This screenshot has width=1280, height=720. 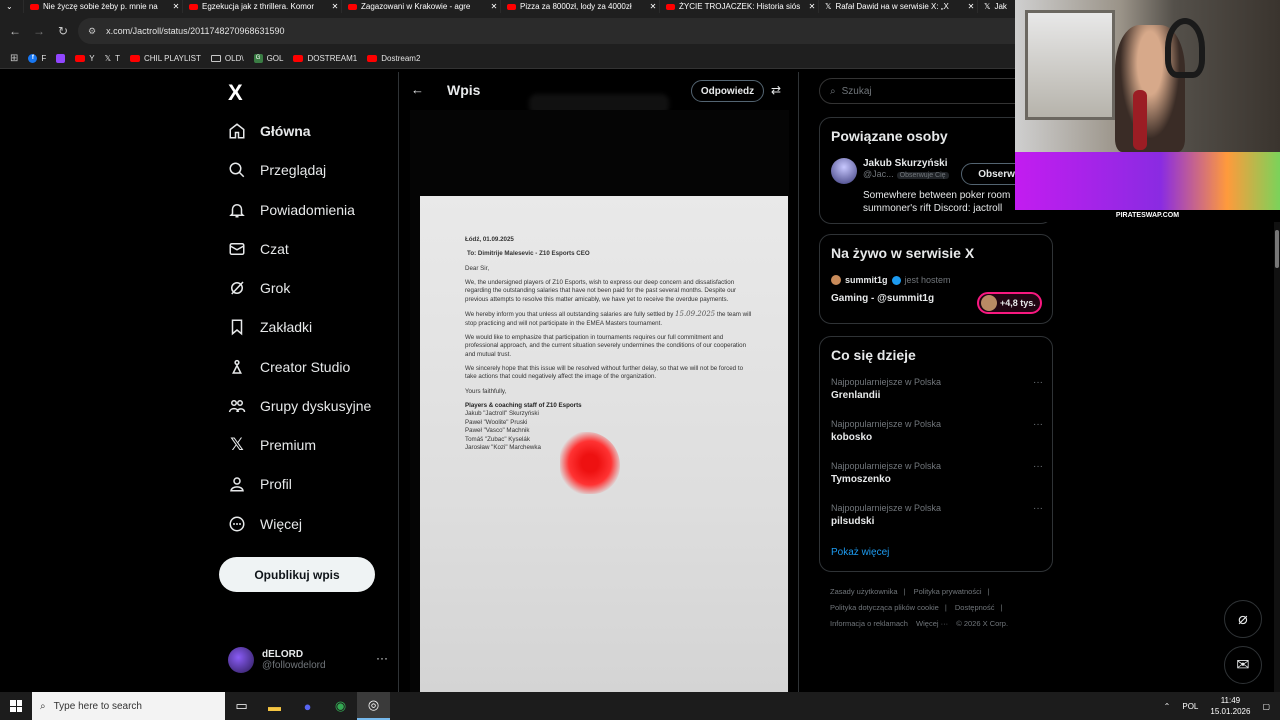 I want to click on bookmark-dostream2: Dostream2, so click(x=393, y=58).